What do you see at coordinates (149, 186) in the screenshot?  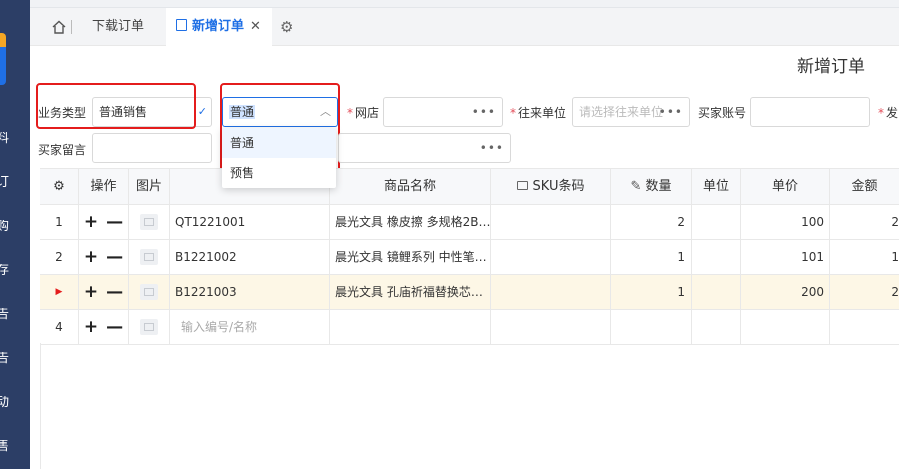 I see `header-image: 图片` at bounding box center [149, 186].